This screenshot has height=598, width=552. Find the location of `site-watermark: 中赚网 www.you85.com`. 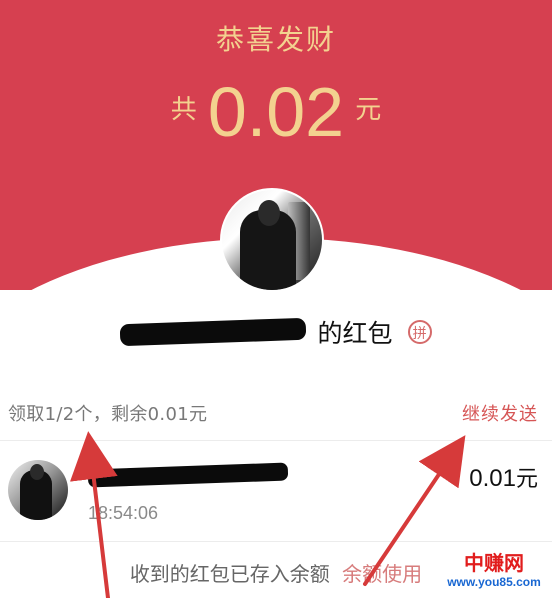

site-watermark: 中赚网 www.you85.com is located at coordinates (494, 574).